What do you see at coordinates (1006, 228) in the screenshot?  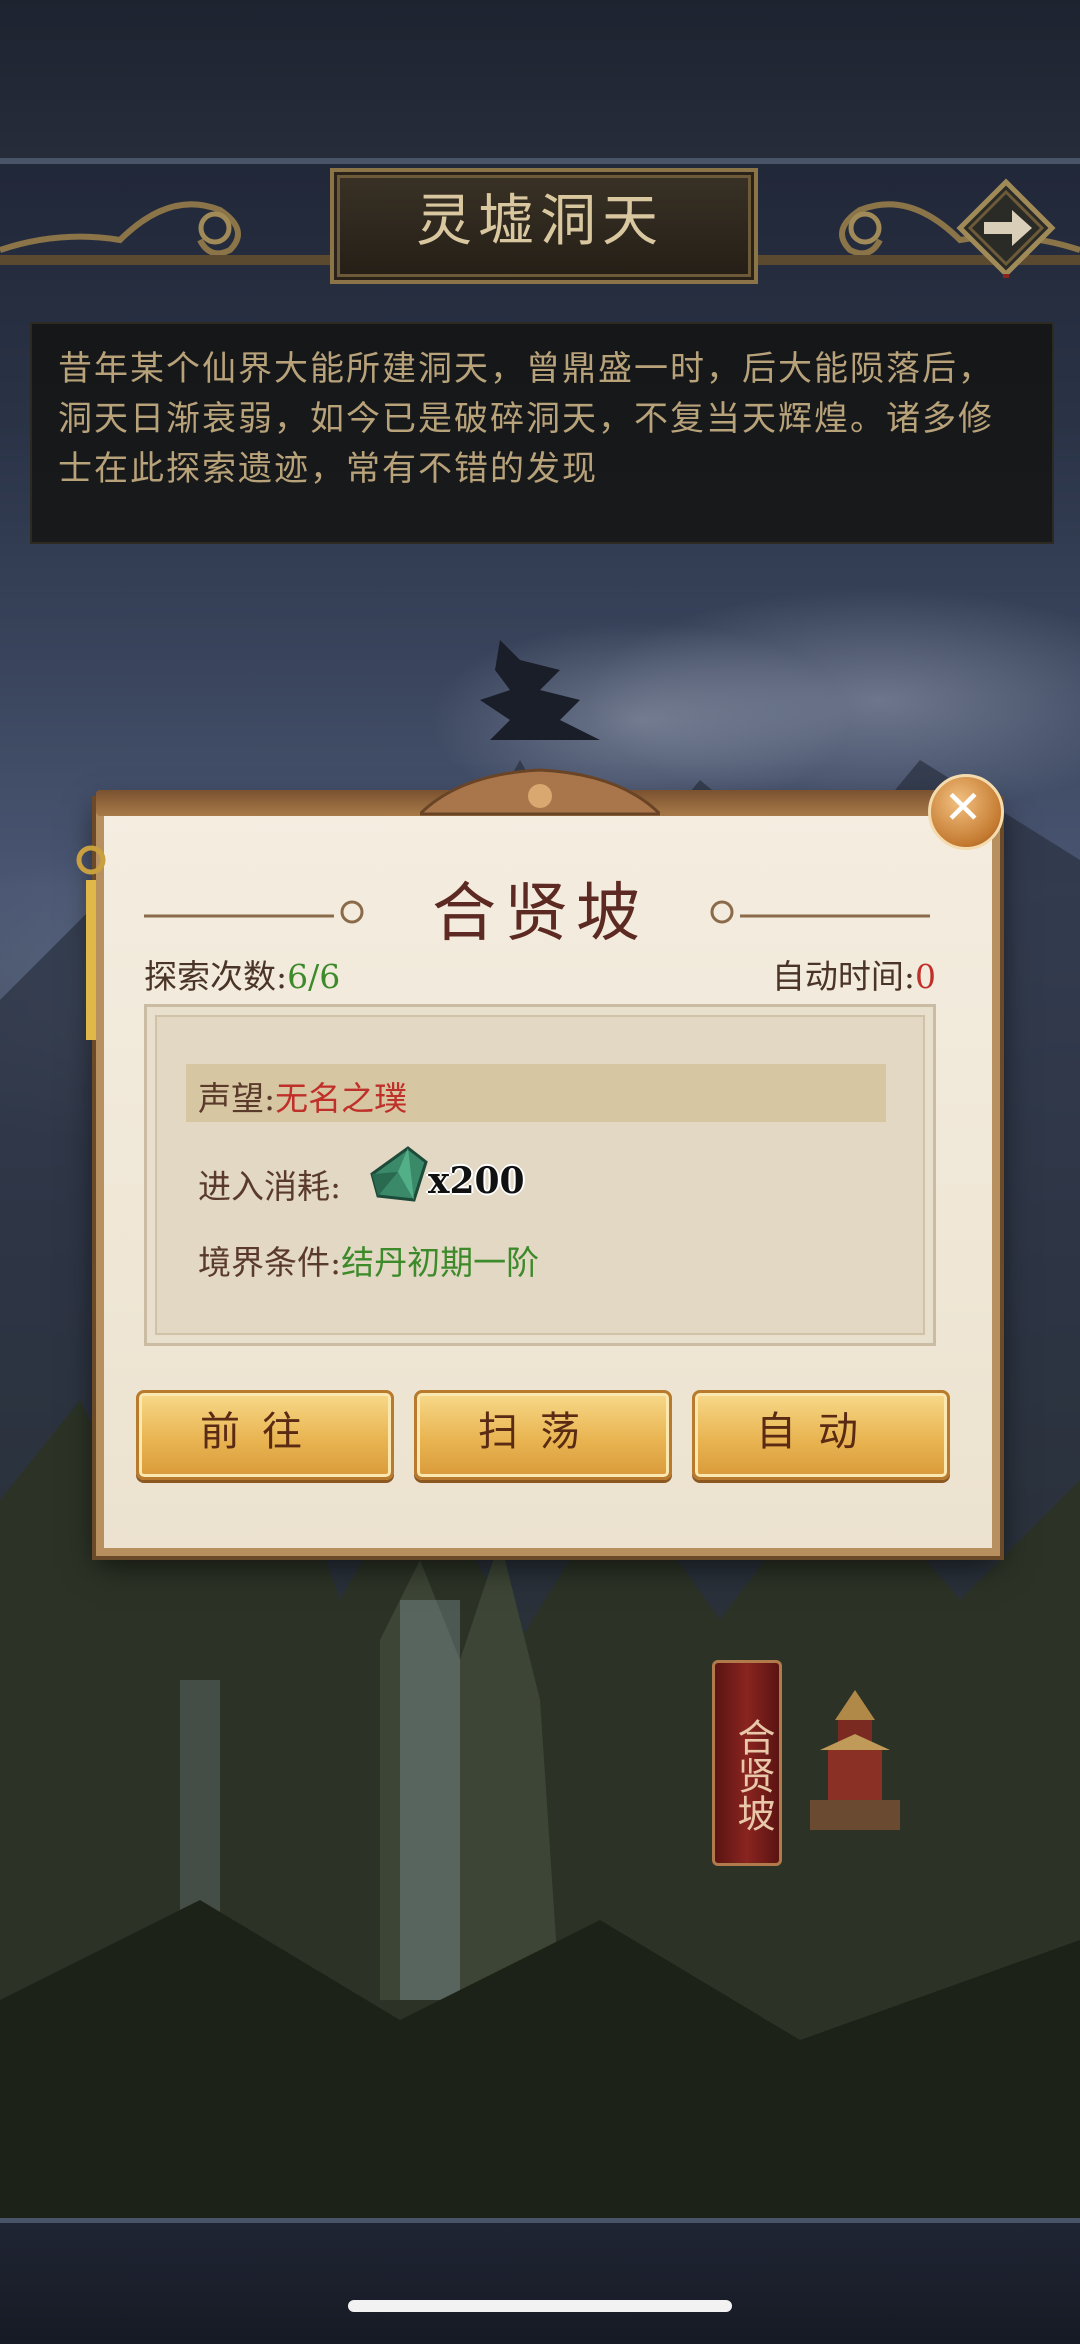 I see `arrow-right-icon` at bounding box center [1006, 228].